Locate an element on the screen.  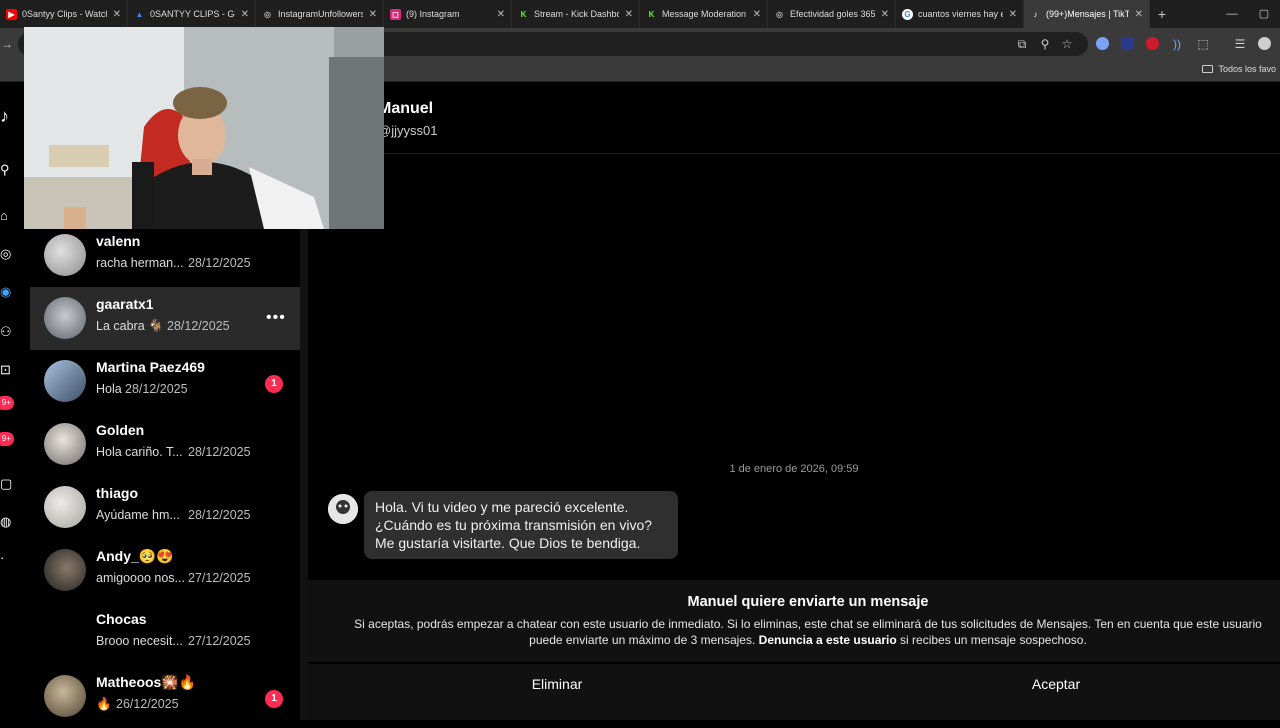
instagram-favicon-icon: ◻ is located at coordinates (395, 14).